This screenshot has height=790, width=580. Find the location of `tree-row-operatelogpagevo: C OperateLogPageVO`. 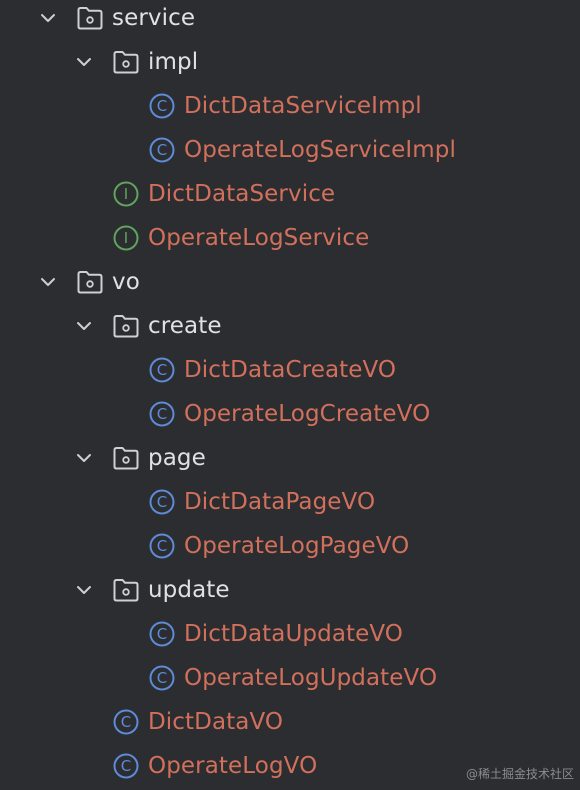

tree-row-operatelogpagevo: C OperateLogPageVO is located at coordinates (290, 546).